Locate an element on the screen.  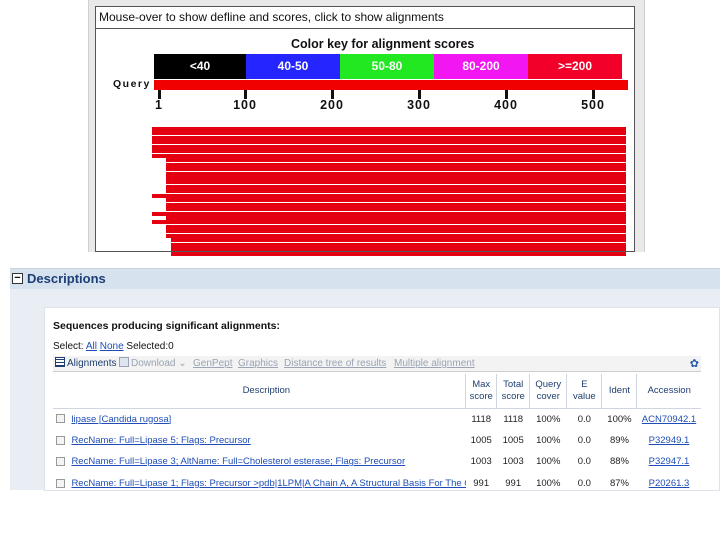
ident-value: 88% is located at coordinates (619, 462).